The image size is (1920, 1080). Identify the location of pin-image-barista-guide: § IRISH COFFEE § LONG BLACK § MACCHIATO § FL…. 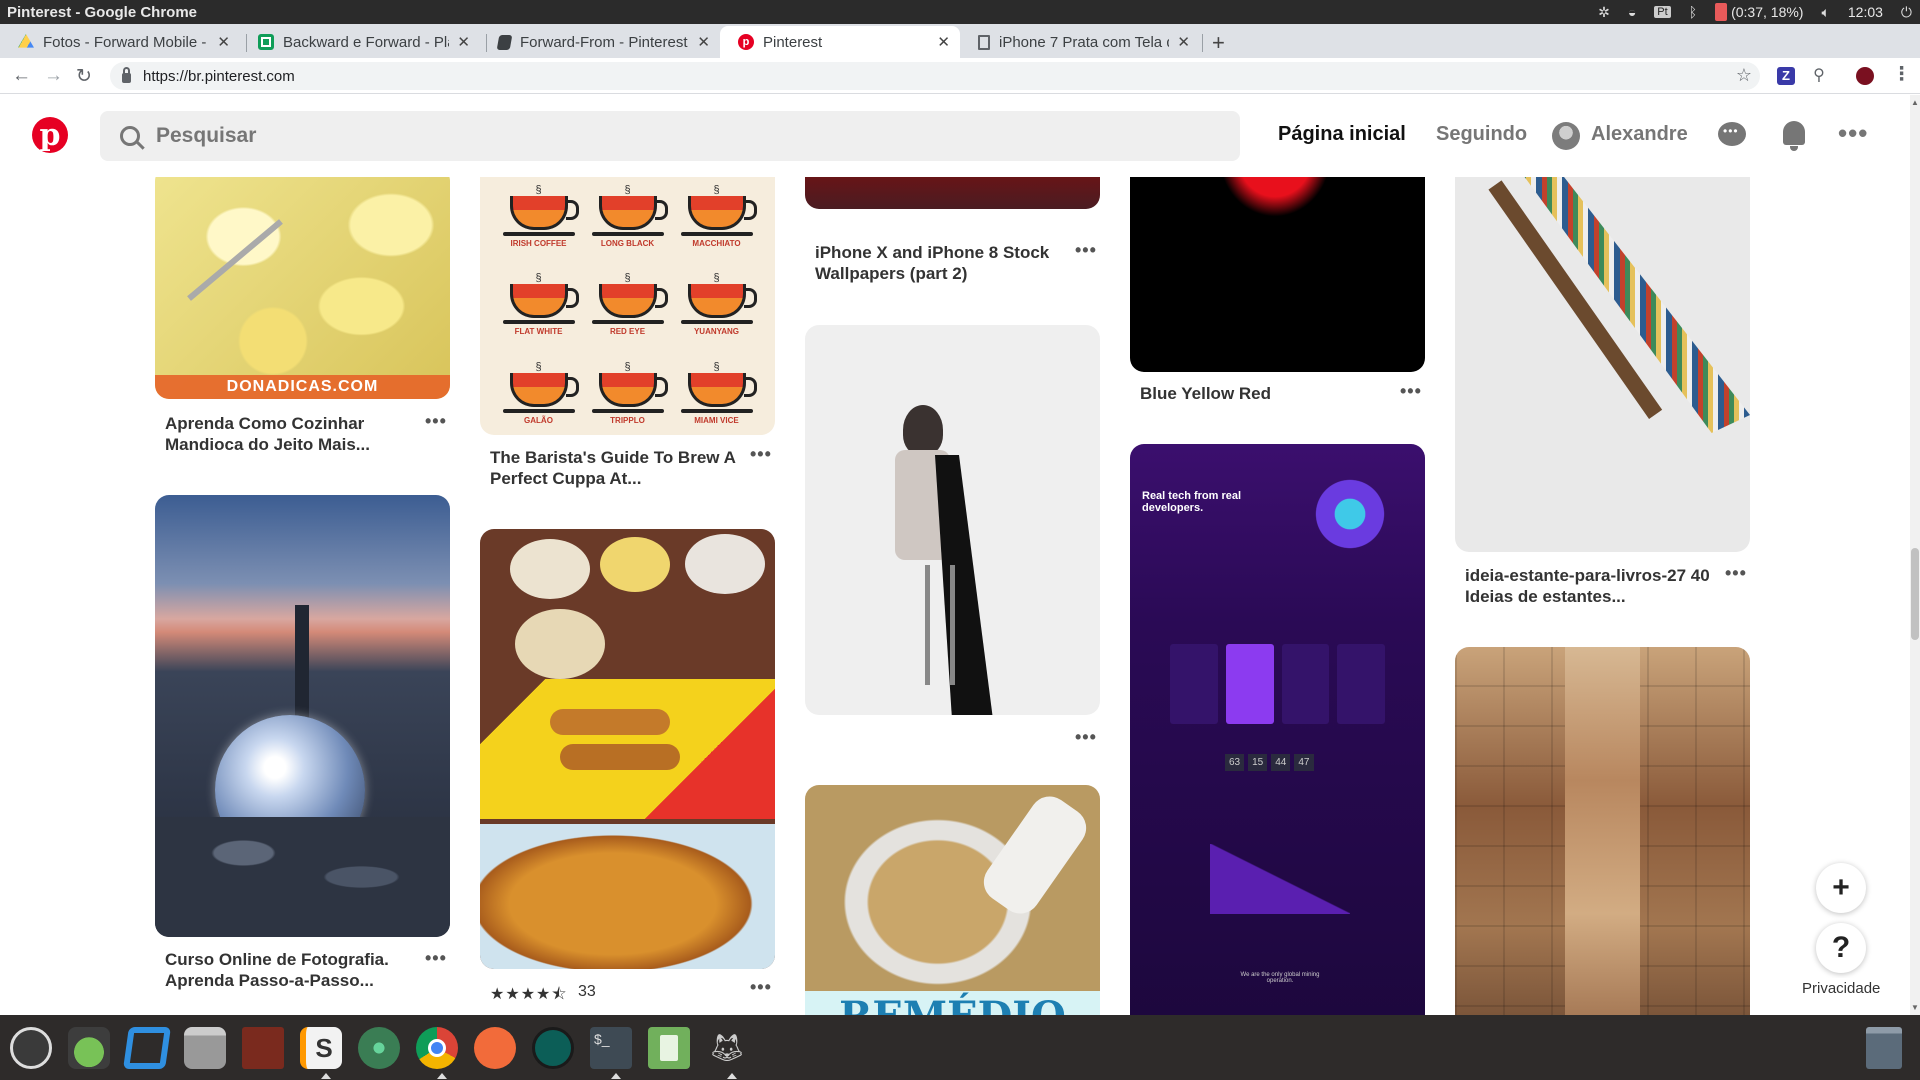
(627, 306).